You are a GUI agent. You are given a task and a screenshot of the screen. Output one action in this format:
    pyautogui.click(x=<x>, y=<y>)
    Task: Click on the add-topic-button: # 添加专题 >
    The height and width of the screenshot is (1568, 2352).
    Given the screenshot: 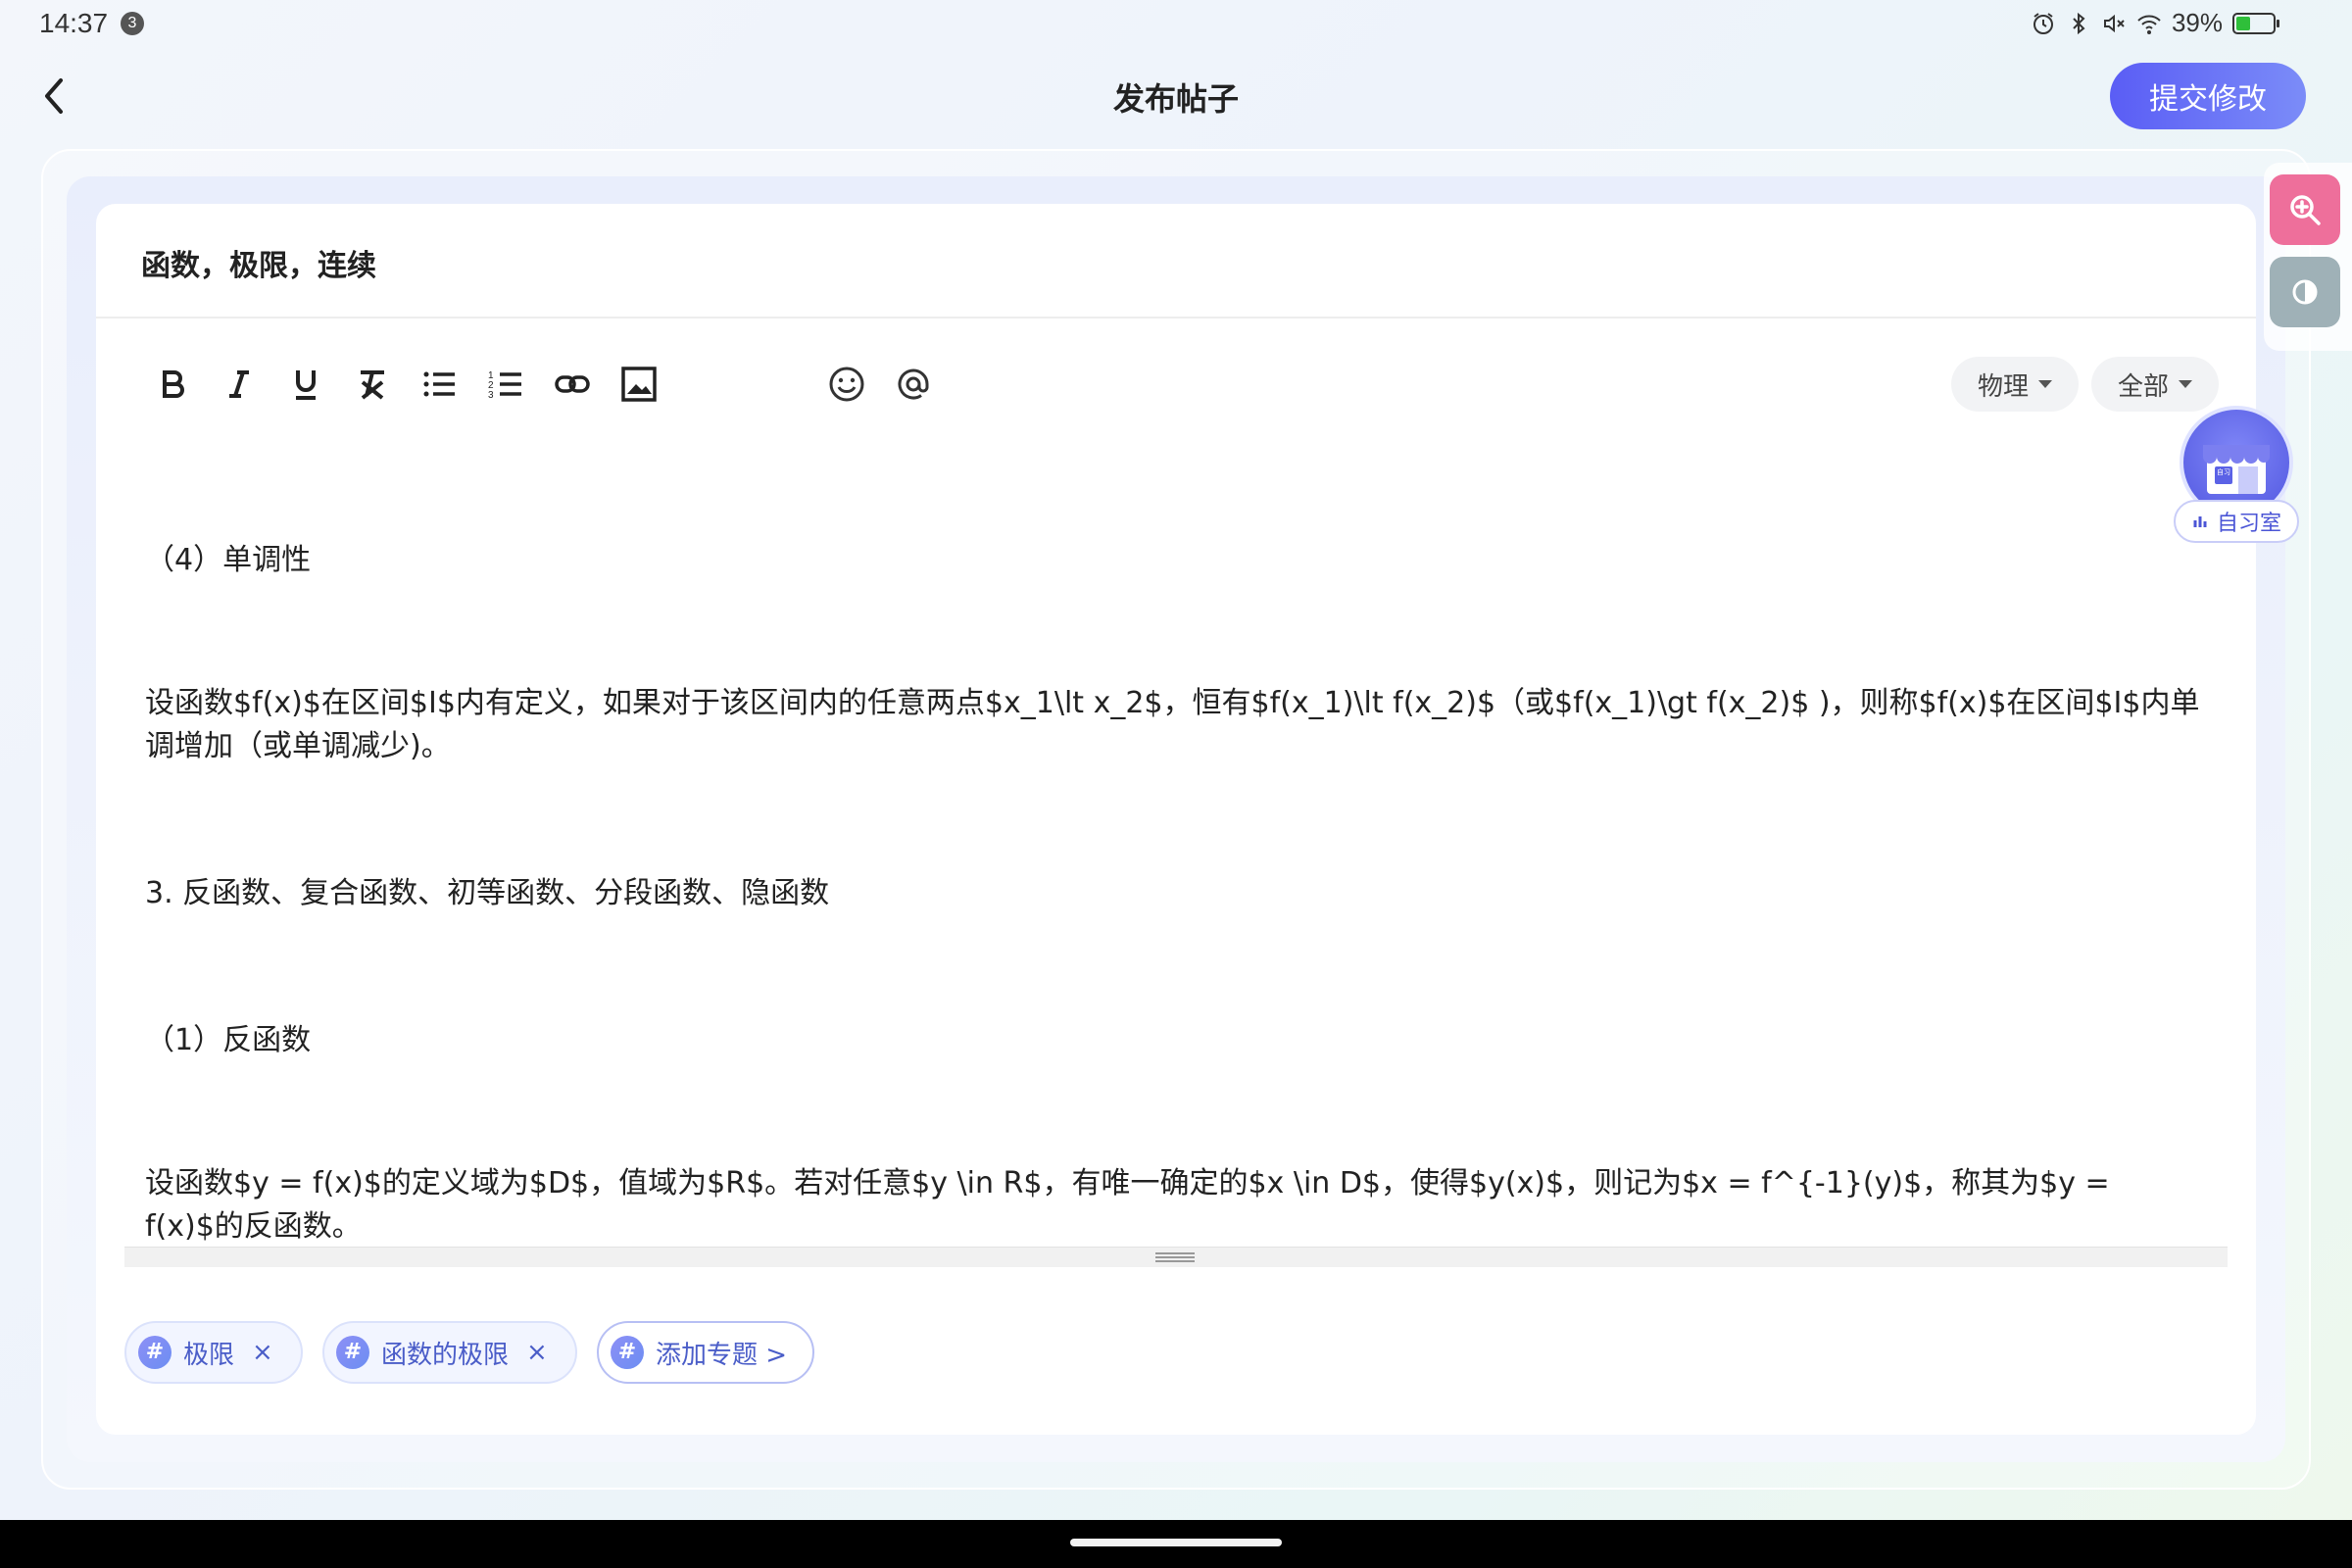 What is the action you would take?
    pyautogui.click(x=705, y=1352)
    